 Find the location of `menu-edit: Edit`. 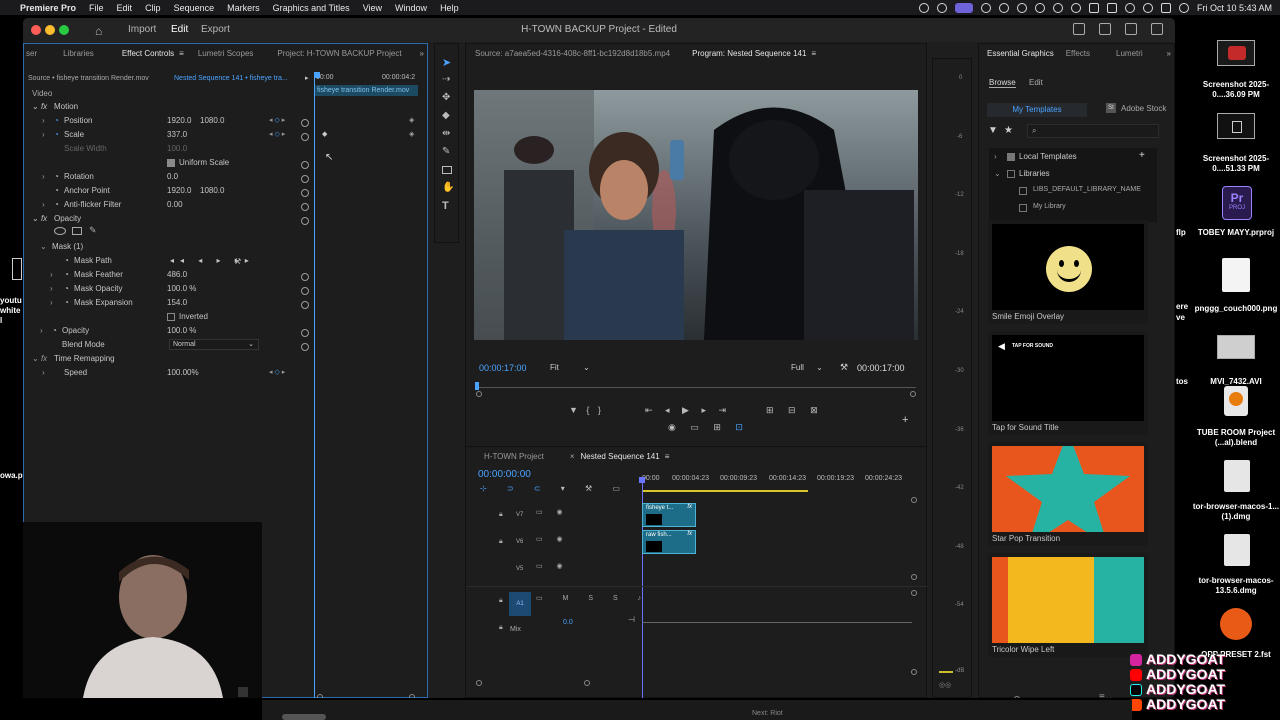

menu-edit: Edit is located at coordinates (125, 8).